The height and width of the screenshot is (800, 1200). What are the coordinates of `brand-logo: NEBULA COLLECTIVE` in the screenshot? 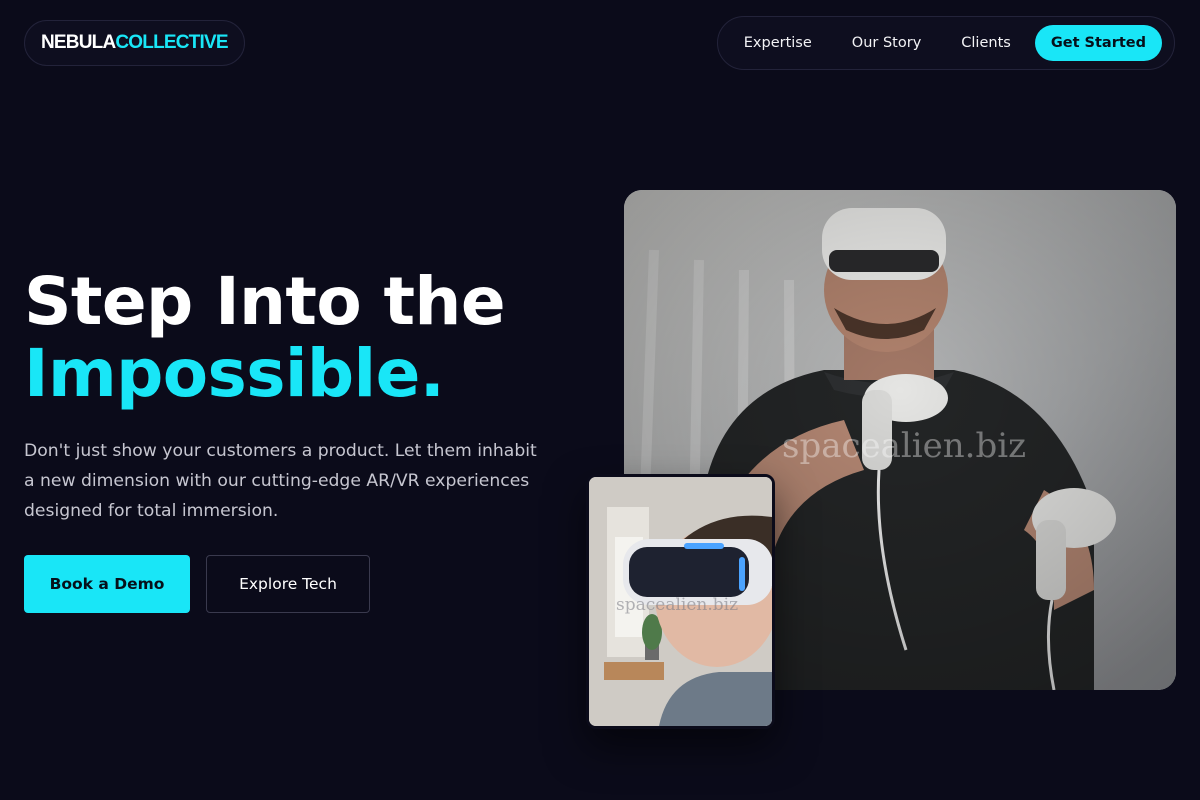 It's located at (134, 43).